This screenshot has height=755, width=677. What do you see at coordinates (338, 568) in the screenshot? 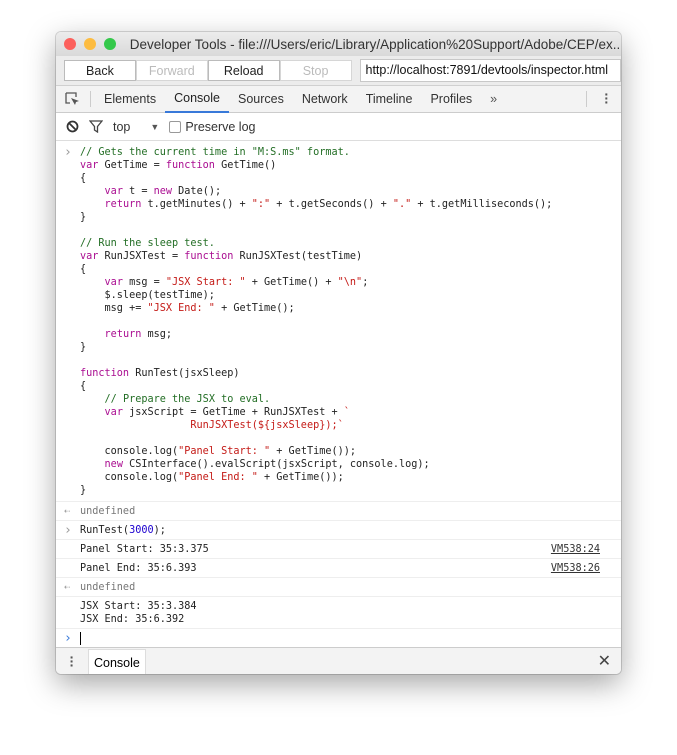
I see `console-log-entry: Panel End: 35:6.393 VM538:26` at bounding box center [338, 568].